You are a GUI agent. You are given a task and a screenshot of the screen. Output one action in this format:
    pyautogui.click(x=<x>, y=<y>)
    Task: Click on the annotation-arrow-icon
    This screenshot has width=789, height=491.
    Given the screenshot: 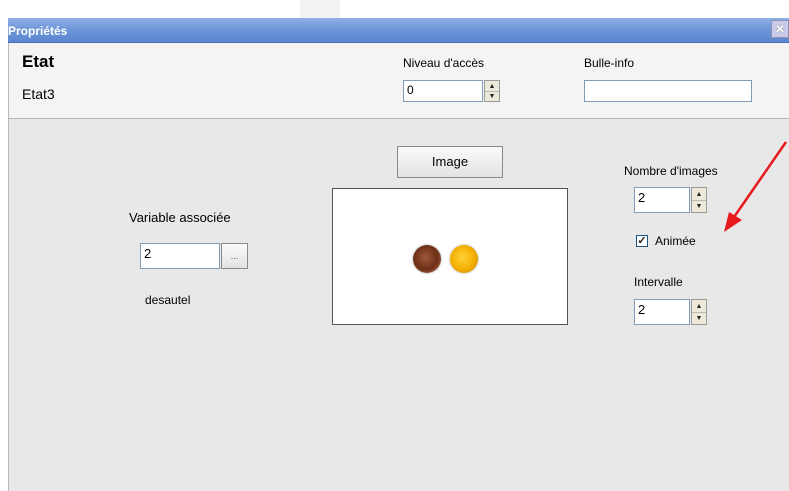 What is the action you would take?
    pyautogui.click(x=756, y=186)
    